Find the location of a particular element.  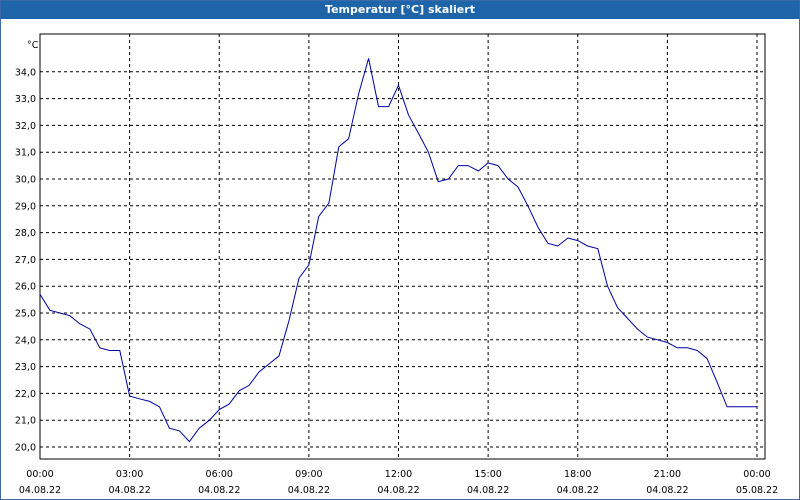

y-axis-unit: °C is located at coordinates (33, 45).